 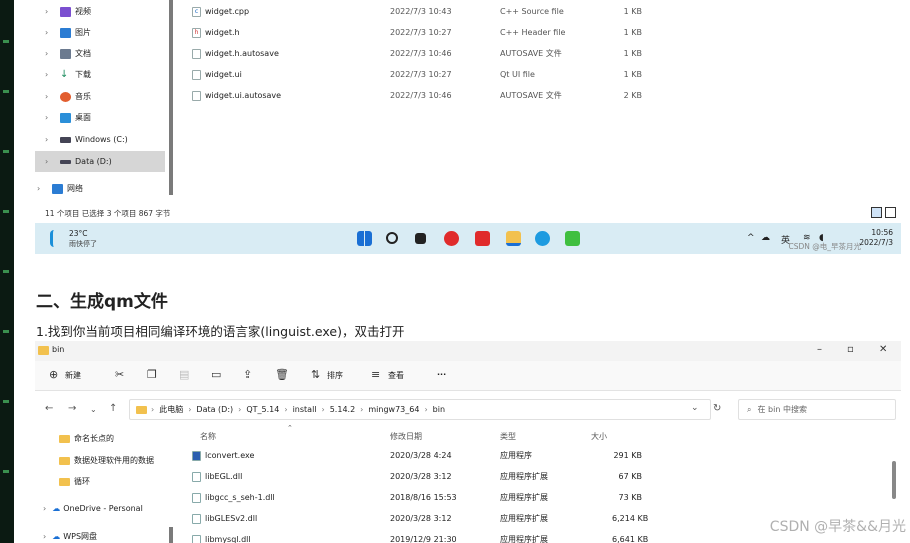 What do you see at coordinates (113, 408) in the screenshot?
I see `up-arrow-icon: ↑` at bounding box center [113, 408].